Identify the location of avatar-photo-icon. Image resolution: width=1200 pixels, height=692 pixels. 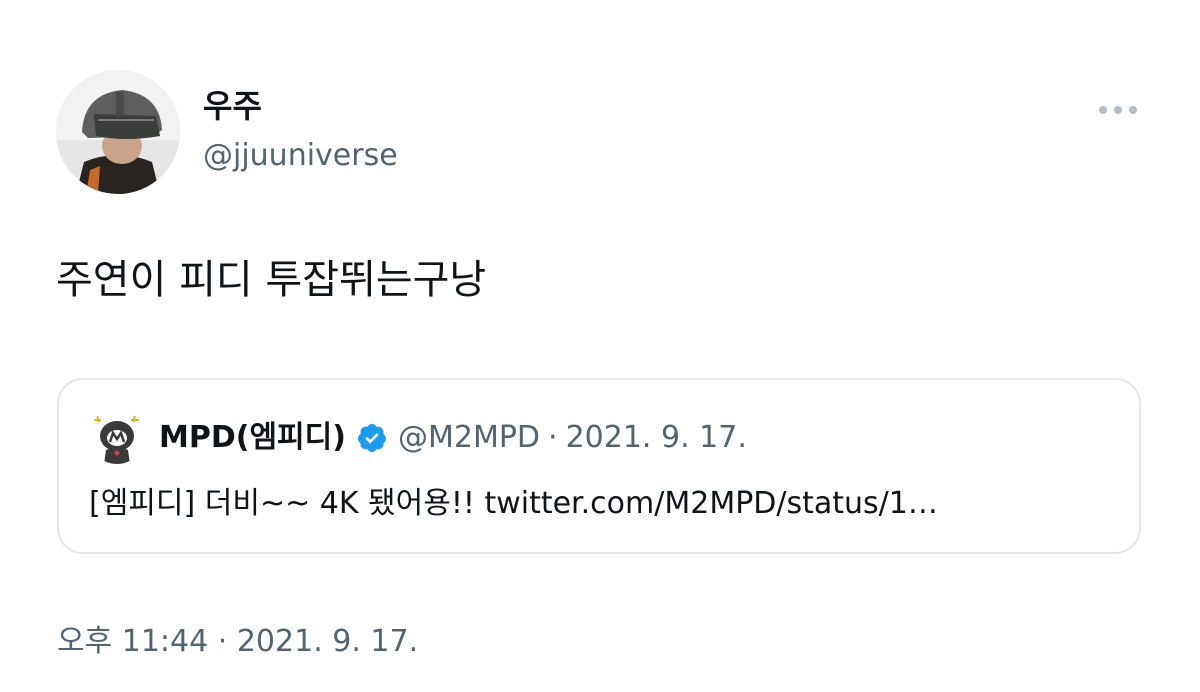
(118, 132).